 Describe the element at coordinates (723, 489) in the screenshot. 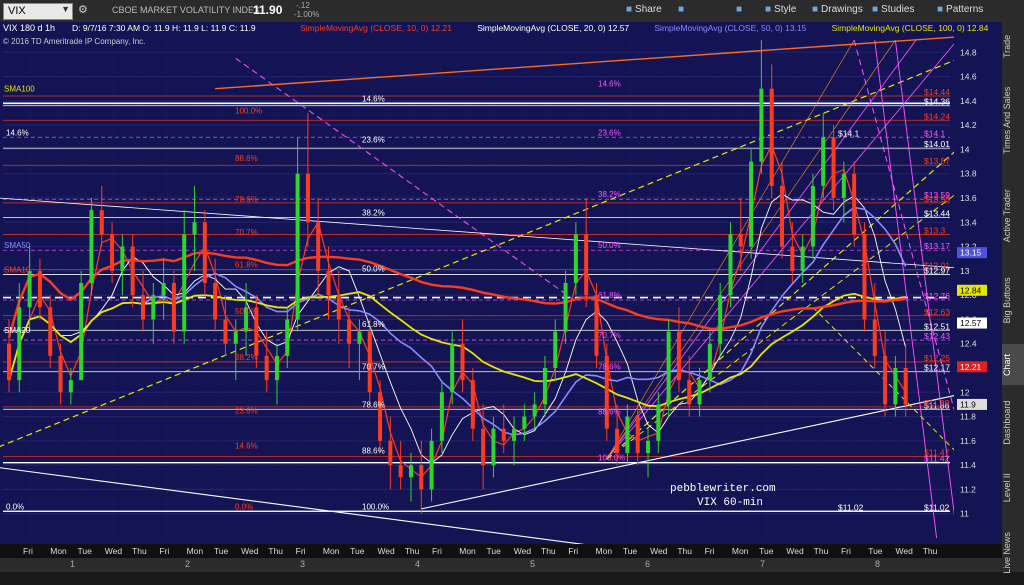

I see `source-label: pebblewriter.com` at that location.